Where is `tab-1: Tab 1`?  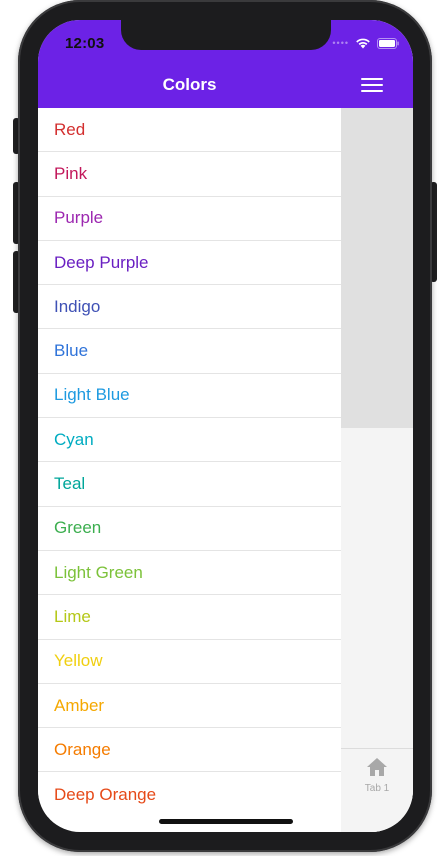 tab-1: Tab 1 is located at coordinates (377, 774).